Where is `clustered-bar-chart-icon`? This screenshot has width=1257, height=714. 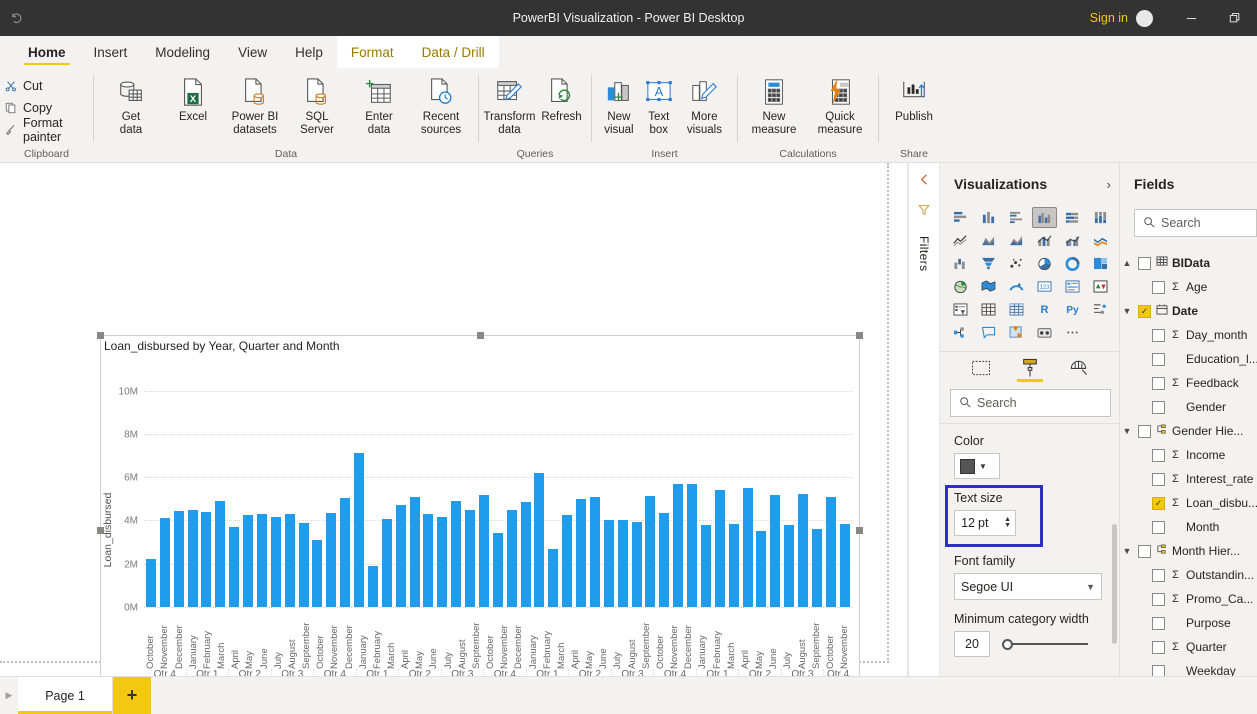
clustered-bar-chart-icon is located at coordinates (1017, 217).